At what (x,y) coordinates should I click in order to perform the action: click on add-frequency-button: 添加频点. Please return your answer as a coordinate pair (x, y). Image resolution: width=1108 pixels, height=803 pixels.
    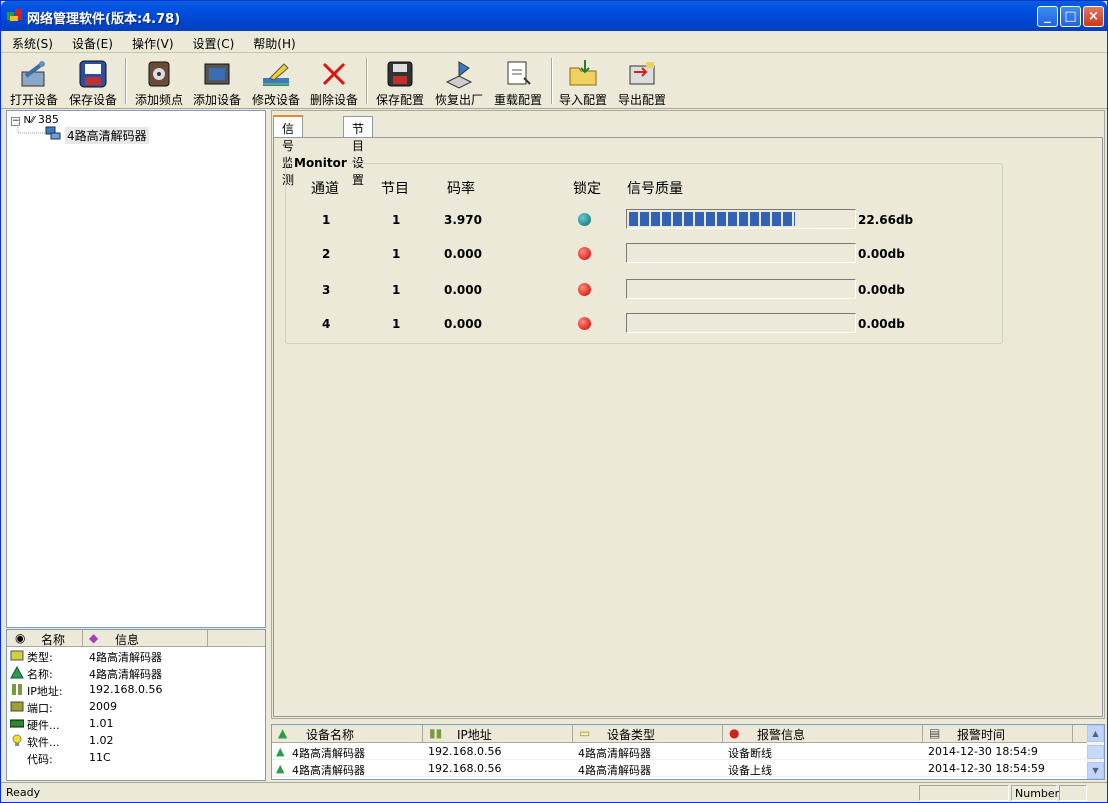
    Looking at the image, I should click on (159, 81).